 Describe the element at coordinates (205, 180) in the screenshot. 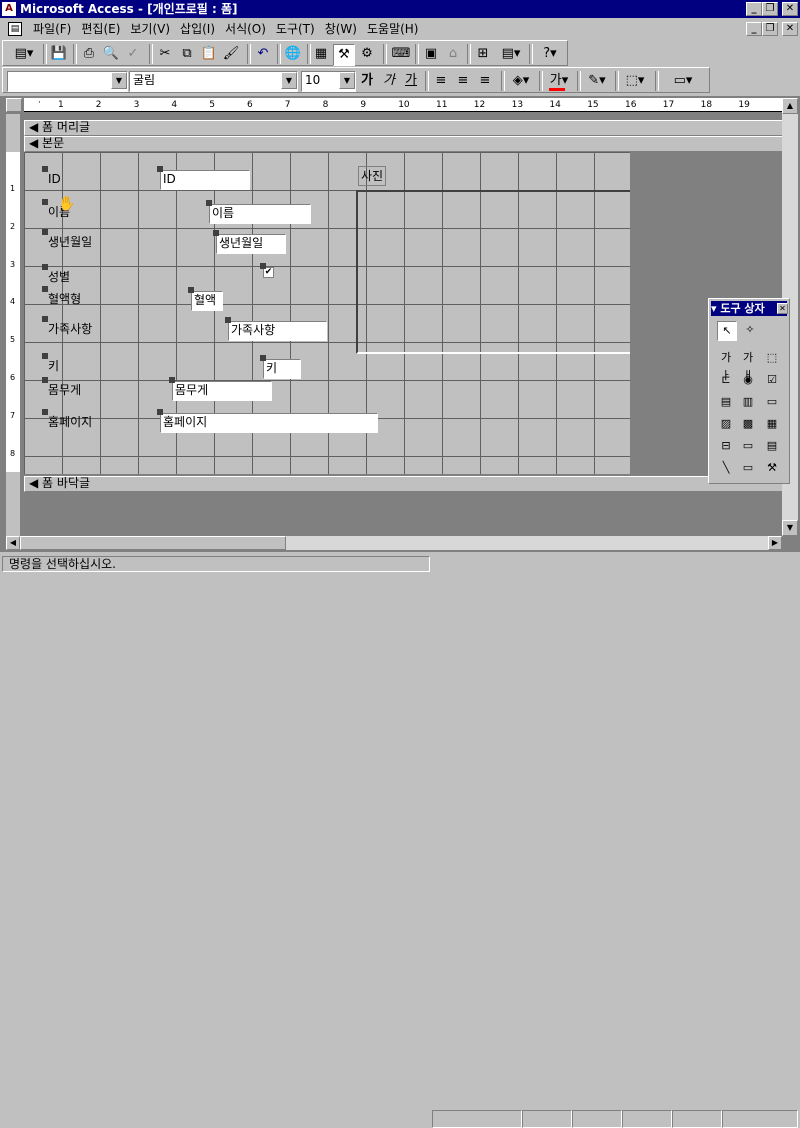

I see `textbox-id: ID` at that location.